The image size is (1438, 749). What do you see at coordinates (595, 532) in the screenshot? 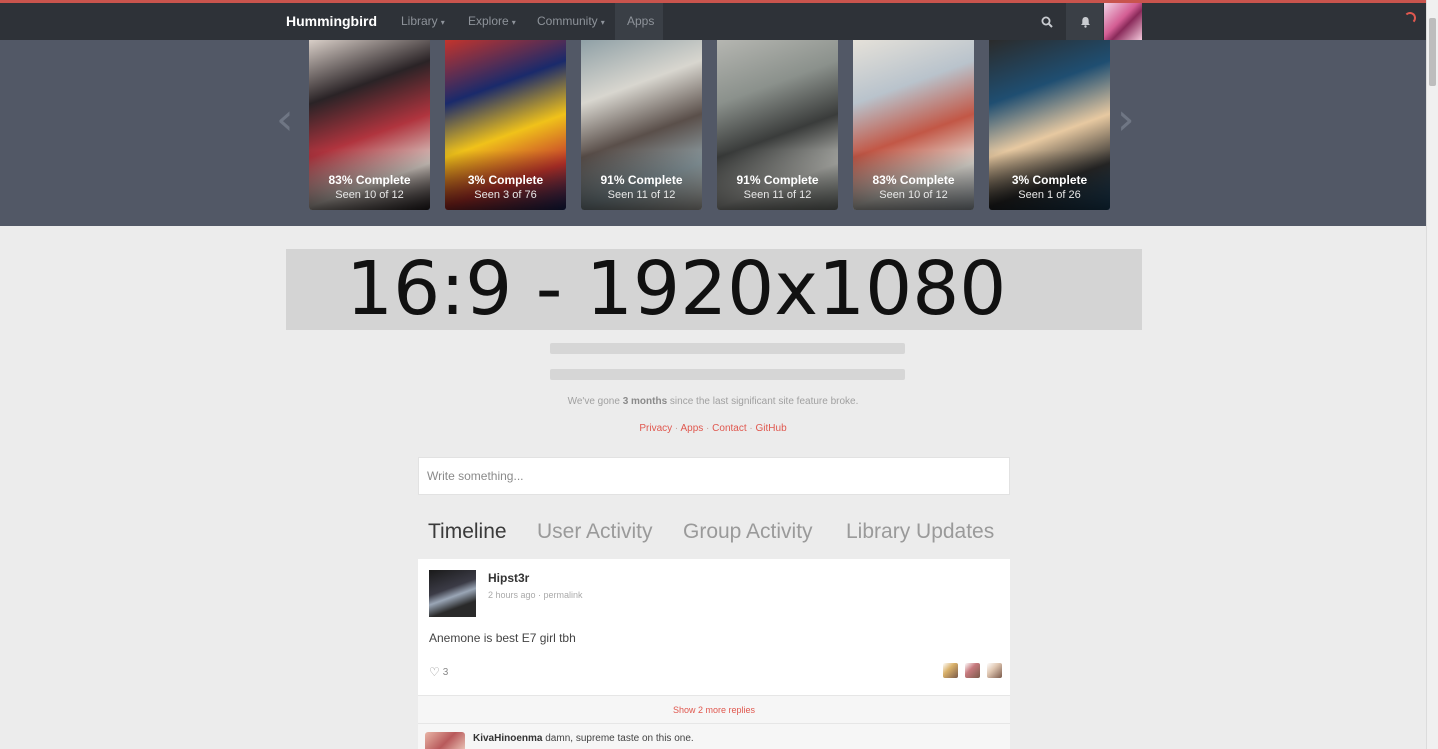
I see `tab-user-activity: User Activity` at bounding box center [595, 532].